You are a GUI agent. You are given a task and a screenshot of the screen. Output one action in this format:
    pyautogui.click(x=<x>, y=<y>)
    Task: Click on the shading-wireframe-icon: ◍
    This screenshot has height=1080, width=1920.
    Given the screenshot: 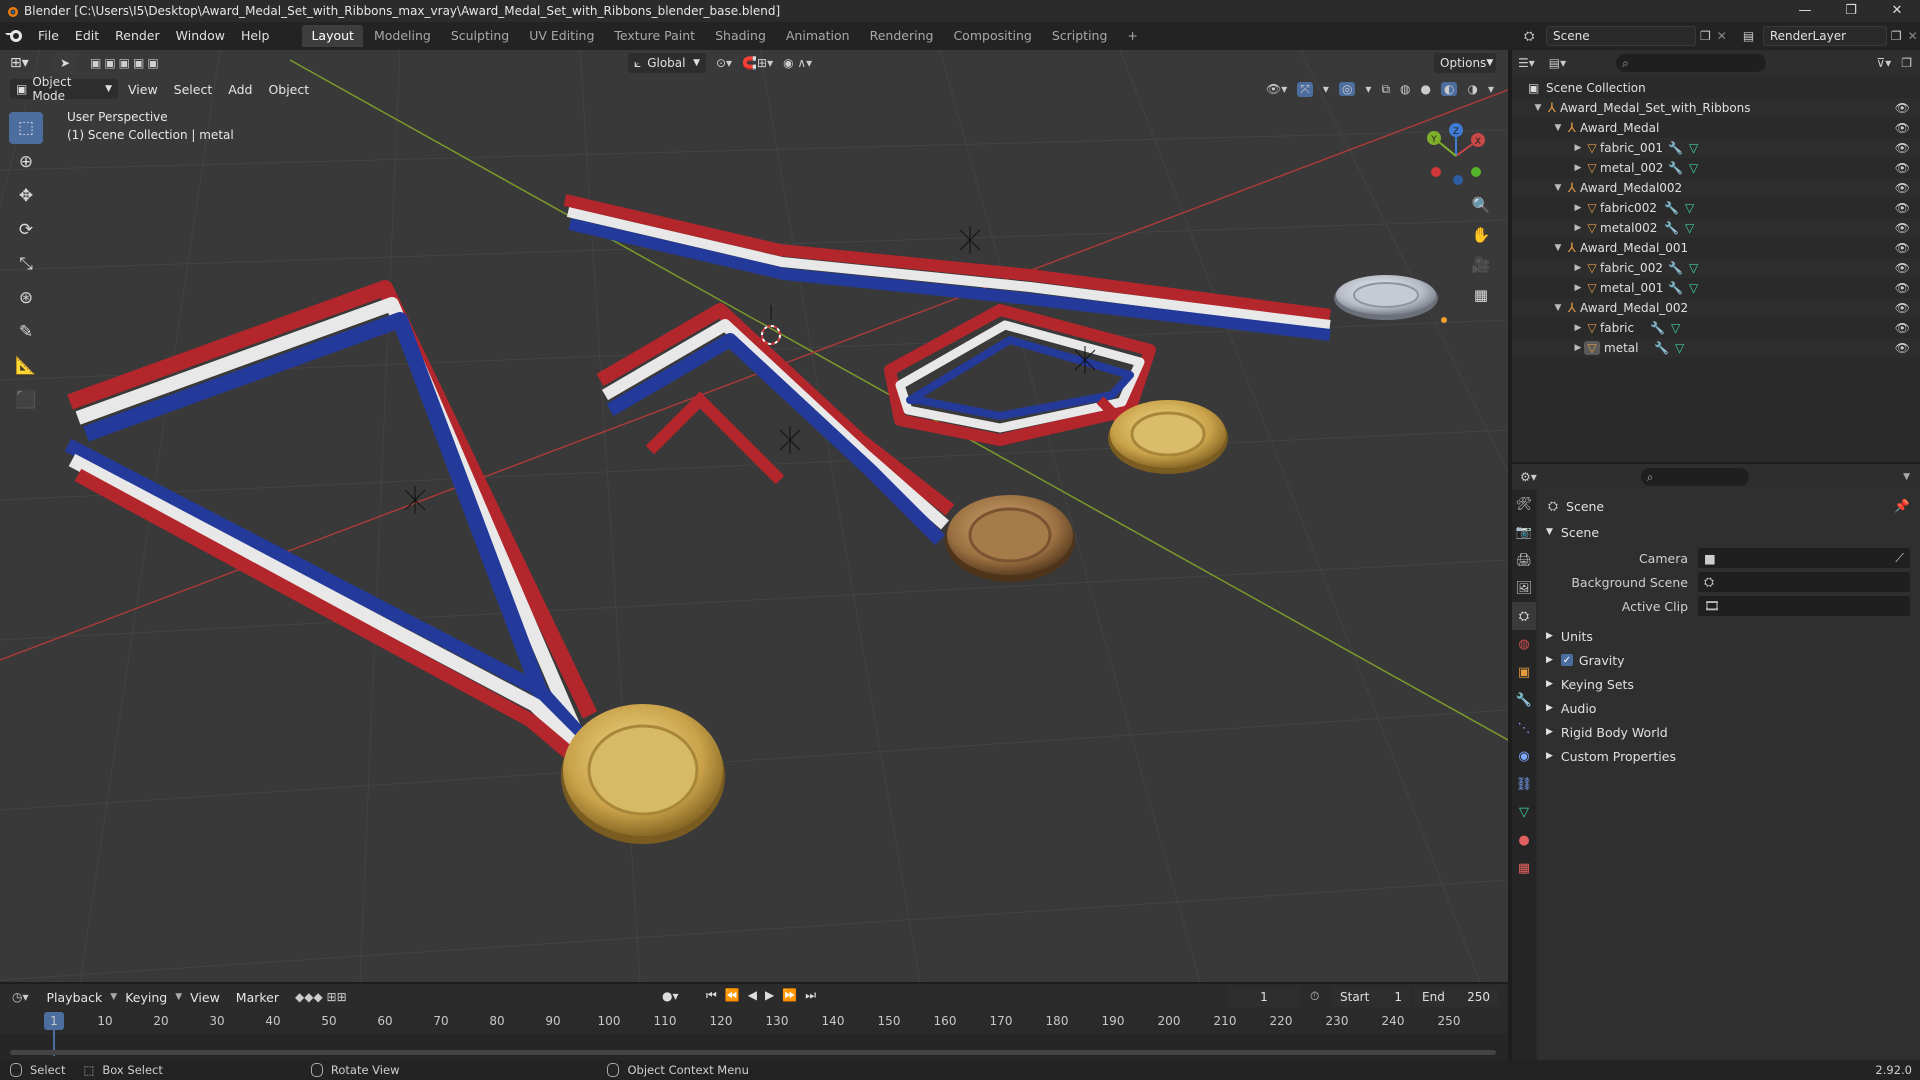 What is the action you would take?
    pyautogui.click(x=1405, y=89)
    